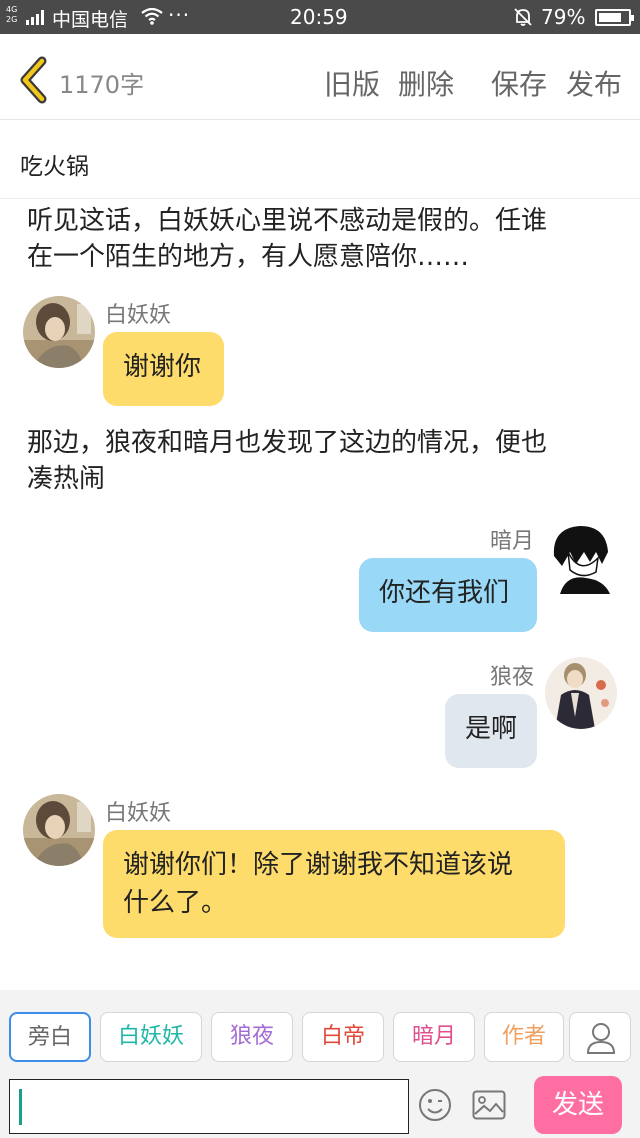  I want to click on speaker-name: 暗月, so click(512, 541).